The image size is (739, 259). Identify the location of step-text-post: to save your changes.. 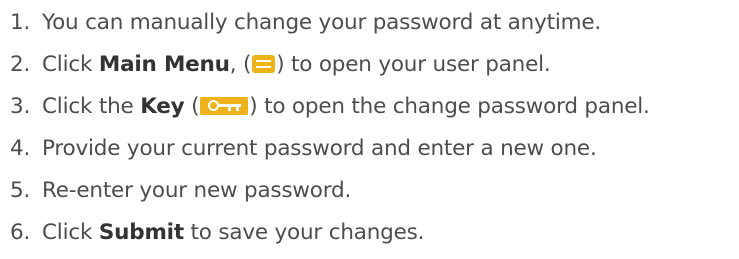
(304, 232).